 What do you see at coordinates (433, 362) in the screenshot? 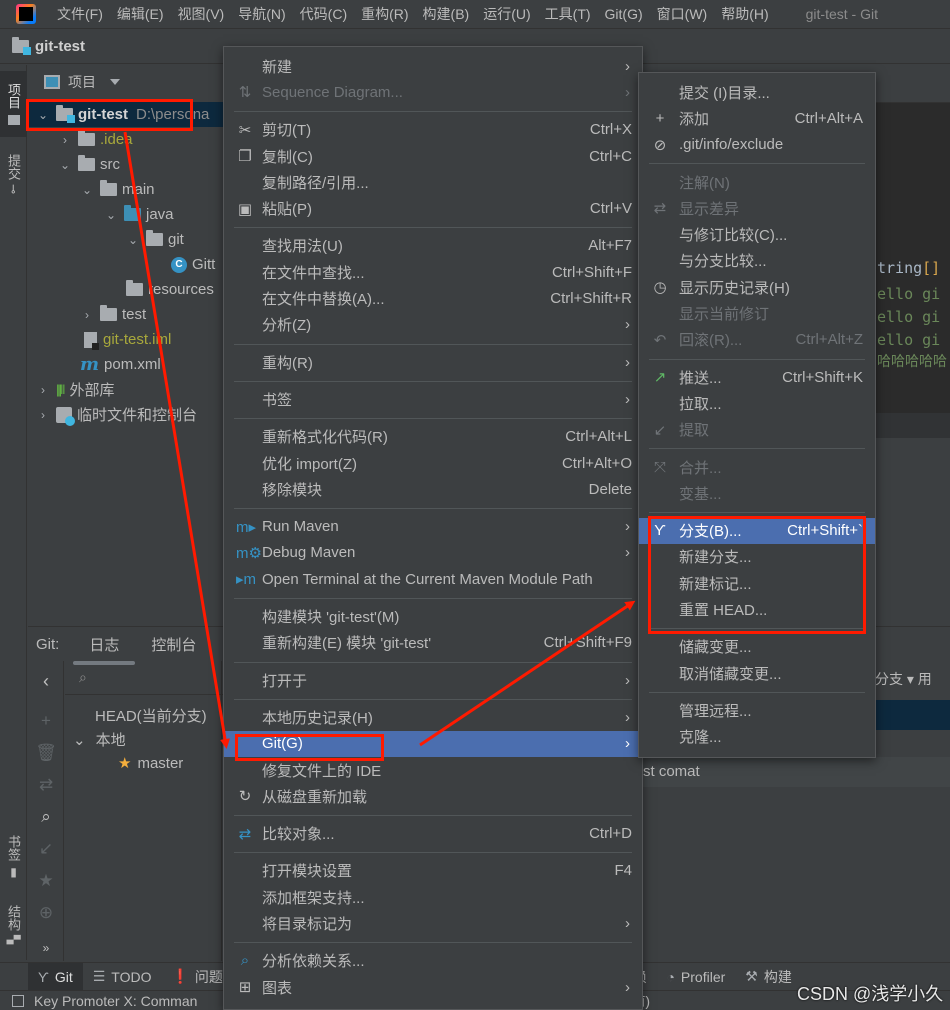
I see `menu-item-r: 重构(R) ›` at bounding box center [433, 362].